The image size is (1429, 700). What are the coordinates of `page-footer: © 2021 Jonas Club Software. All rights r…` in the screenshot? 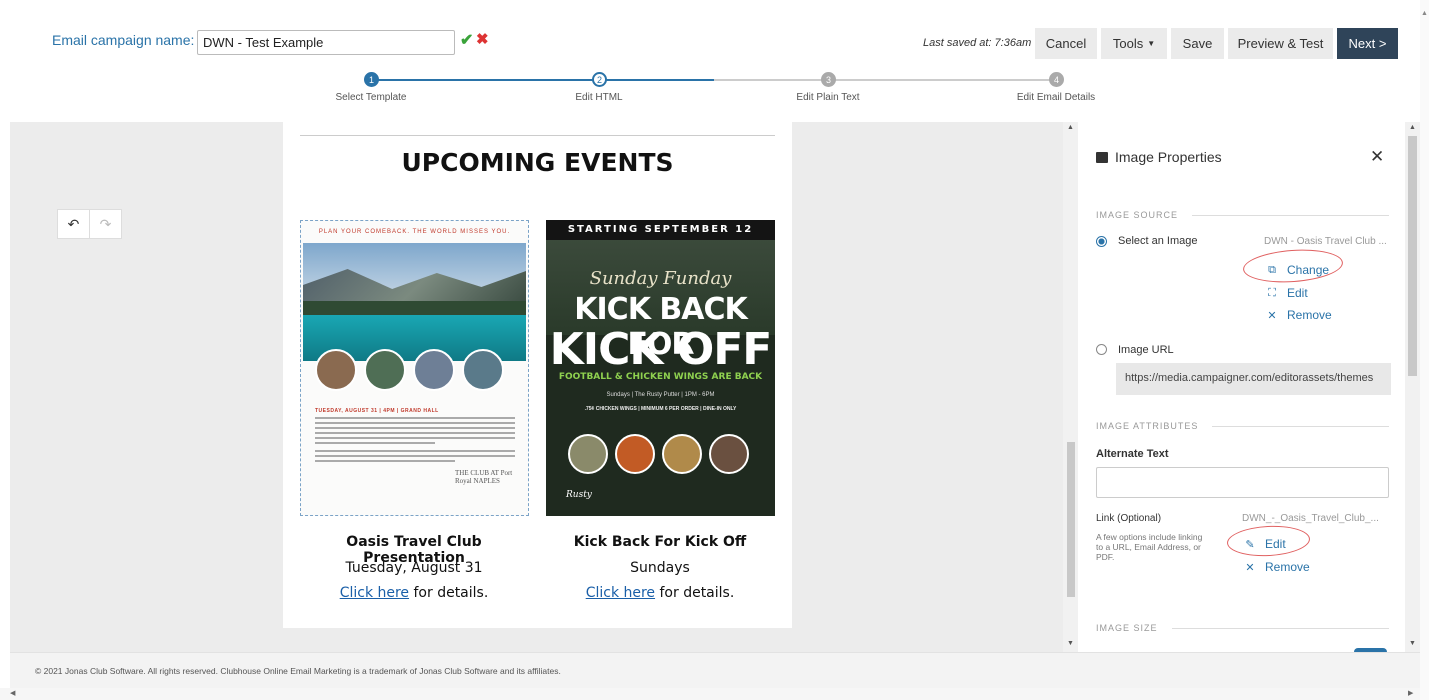 It's located at (715, 670).